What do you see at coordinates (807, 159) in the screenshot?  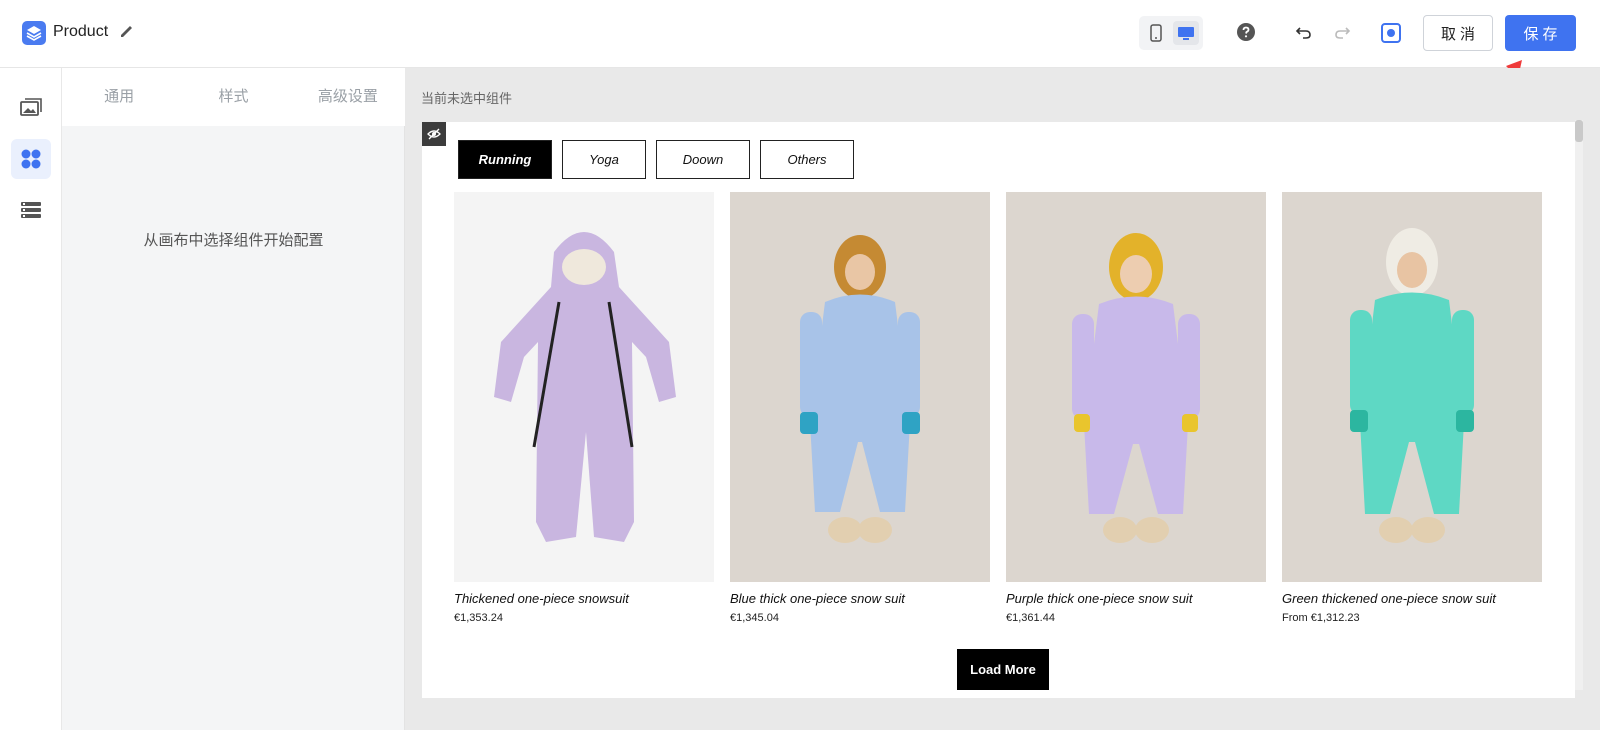 I see `category-tab-others: Others` at bounding box center [807, 159].